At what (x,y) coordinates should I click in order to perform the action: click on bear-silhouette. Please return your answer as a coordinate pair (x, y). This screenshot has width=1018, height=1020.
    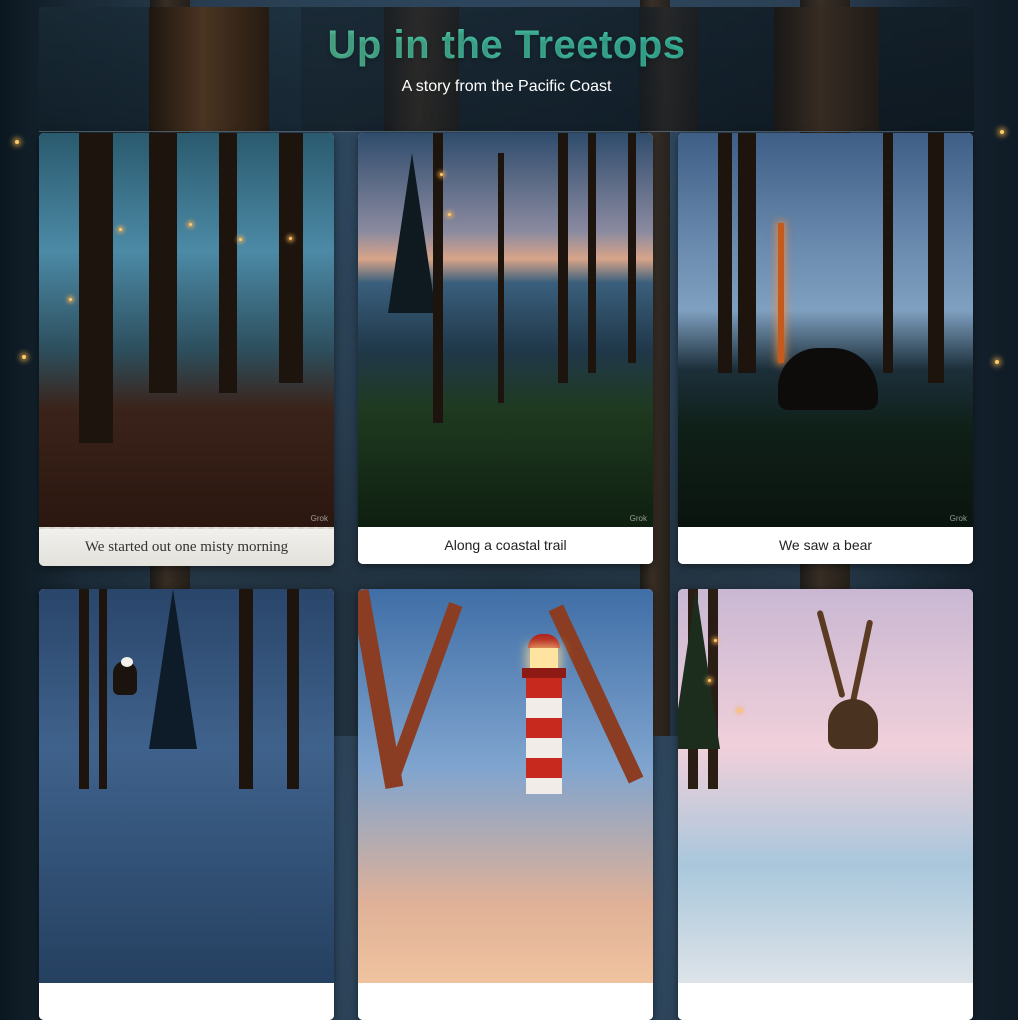
    Looking at the image, I should click on (828, 379).